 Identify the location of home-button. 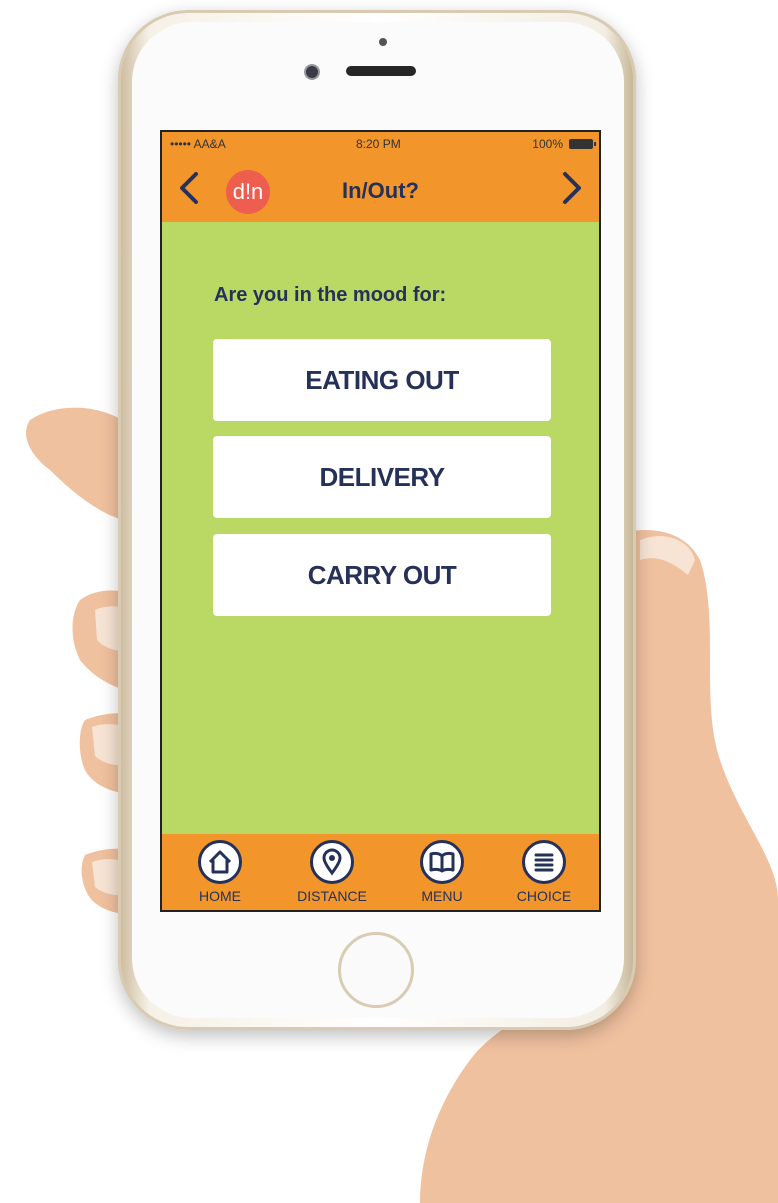
(376, 970).